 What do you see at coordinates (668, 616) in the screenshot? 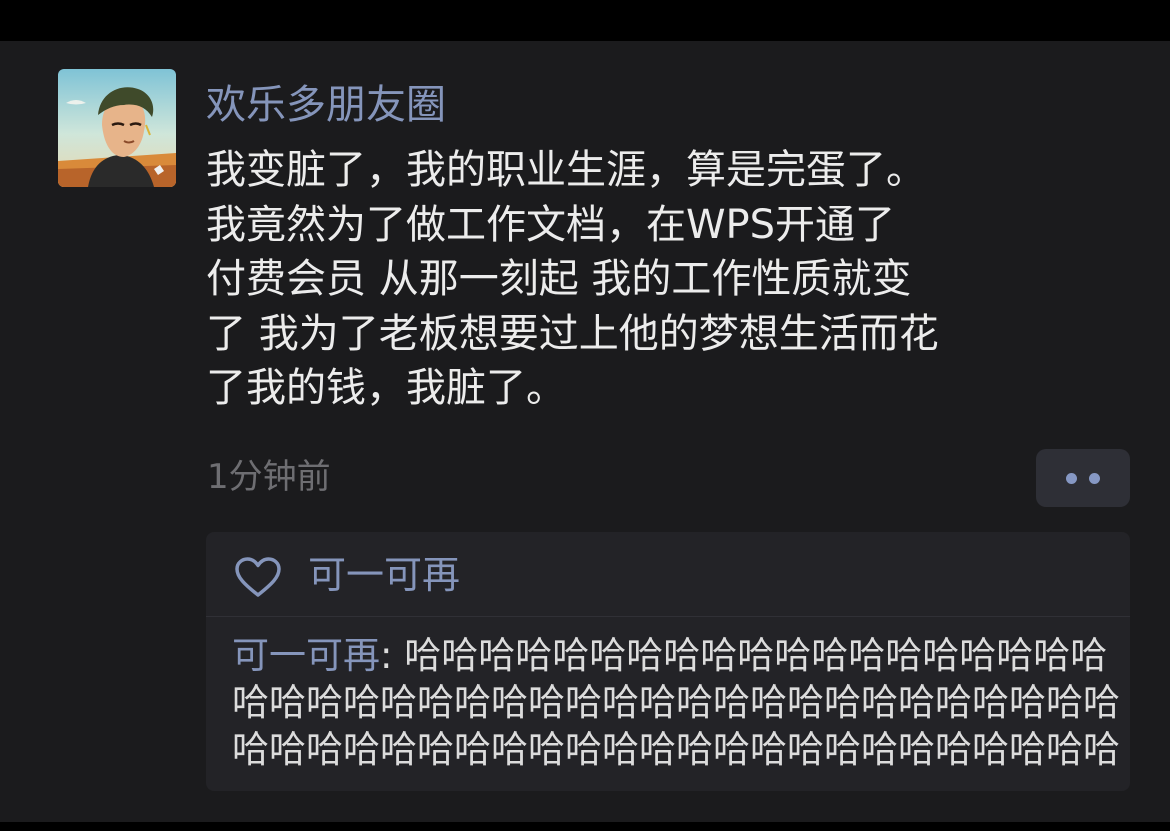
I see `divider` at bounding box center [668, 616].